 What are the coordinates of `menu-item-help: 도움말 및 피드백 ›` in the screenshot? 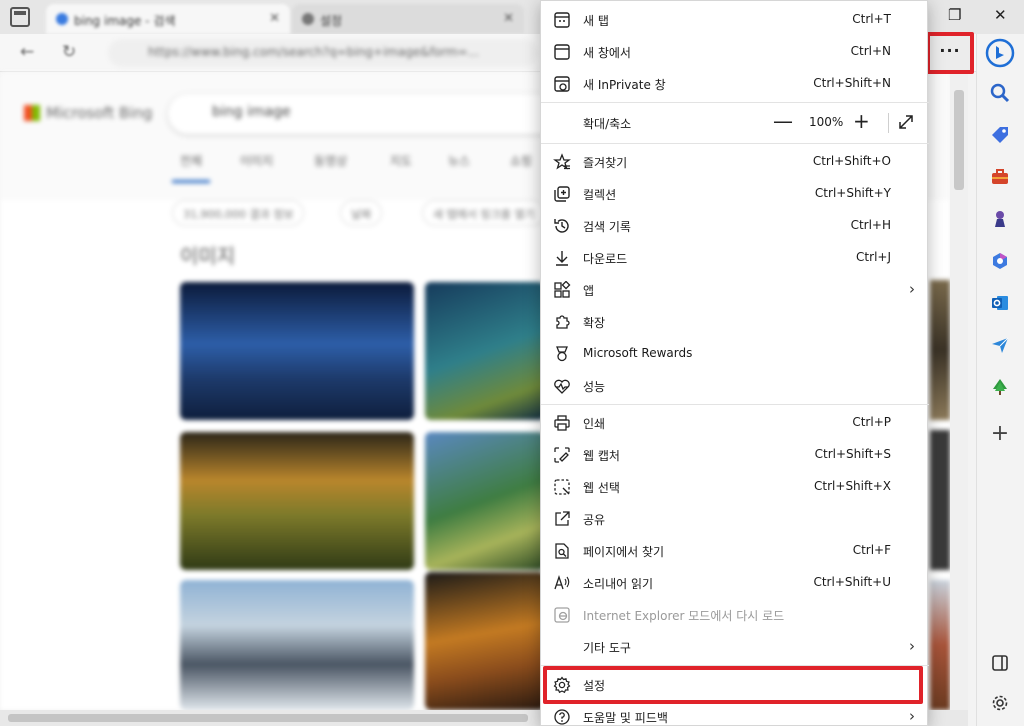 It's located at (735, 714).